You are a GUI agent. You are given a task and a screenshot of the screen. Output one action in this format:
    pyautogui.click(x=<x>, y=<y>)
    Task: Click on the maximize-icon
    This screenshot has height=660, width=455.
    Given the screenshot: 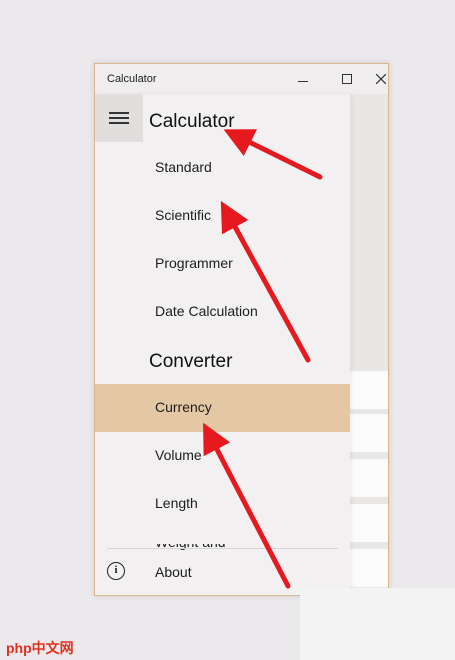 What is the action you would take?
    pyautogui.click(x=347, y=79)
    